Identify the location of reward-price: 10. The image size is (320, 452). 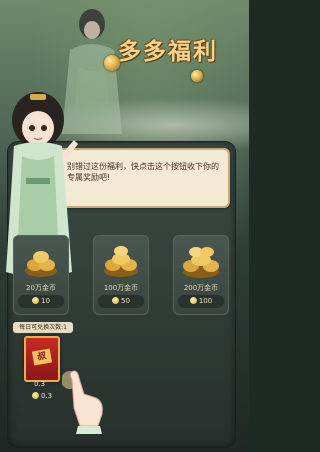
(41, 301).